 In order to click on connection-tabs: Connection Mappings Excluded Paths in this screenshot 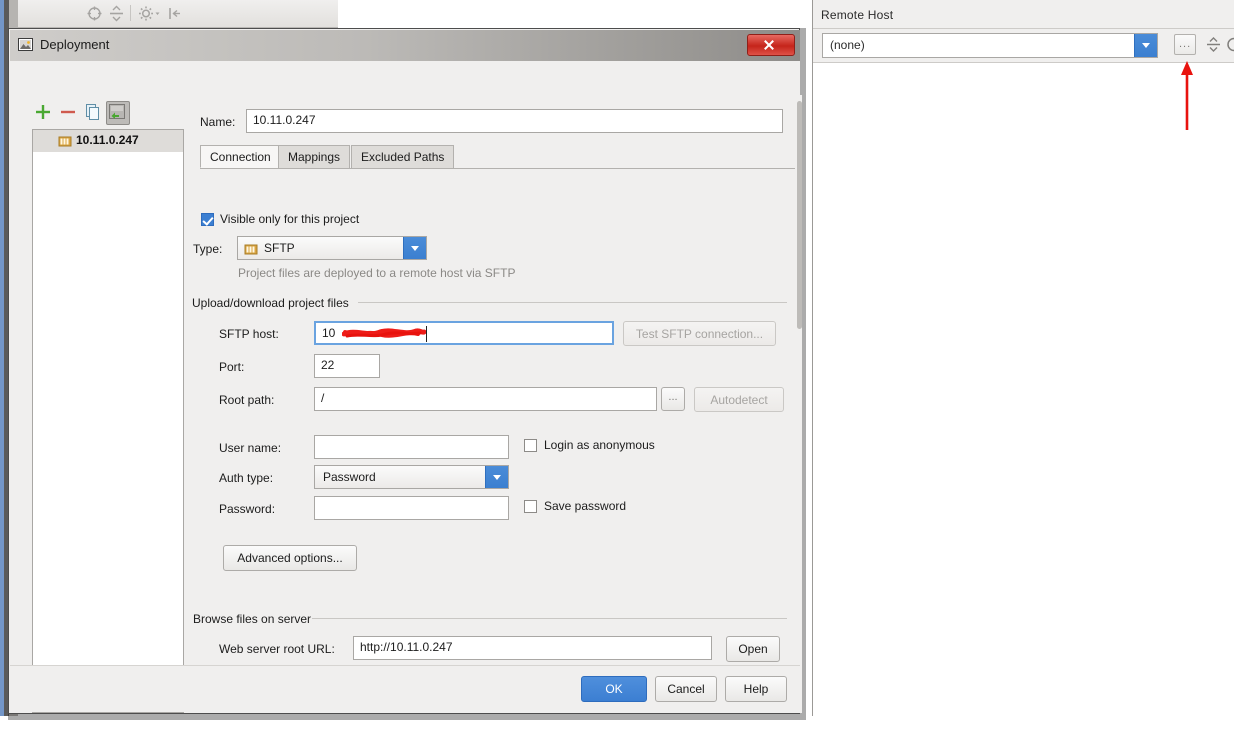, I will do `click(497, 157)`.